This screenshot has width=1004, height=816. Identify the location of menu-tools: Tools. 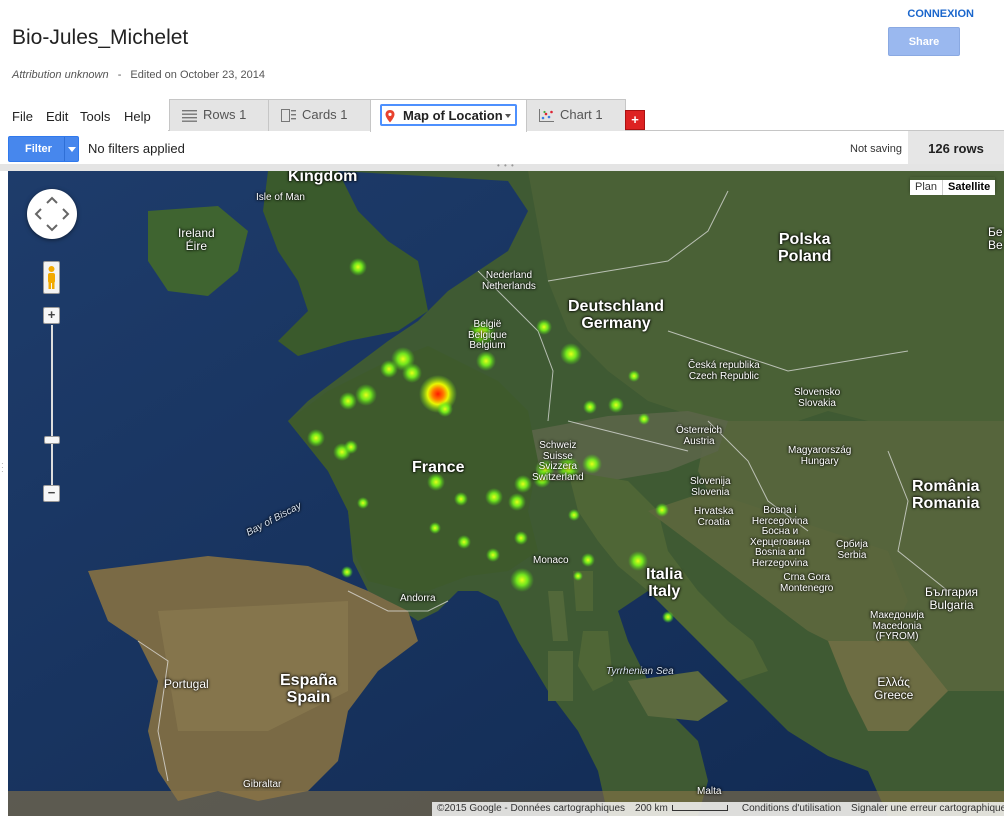
(95, 116).